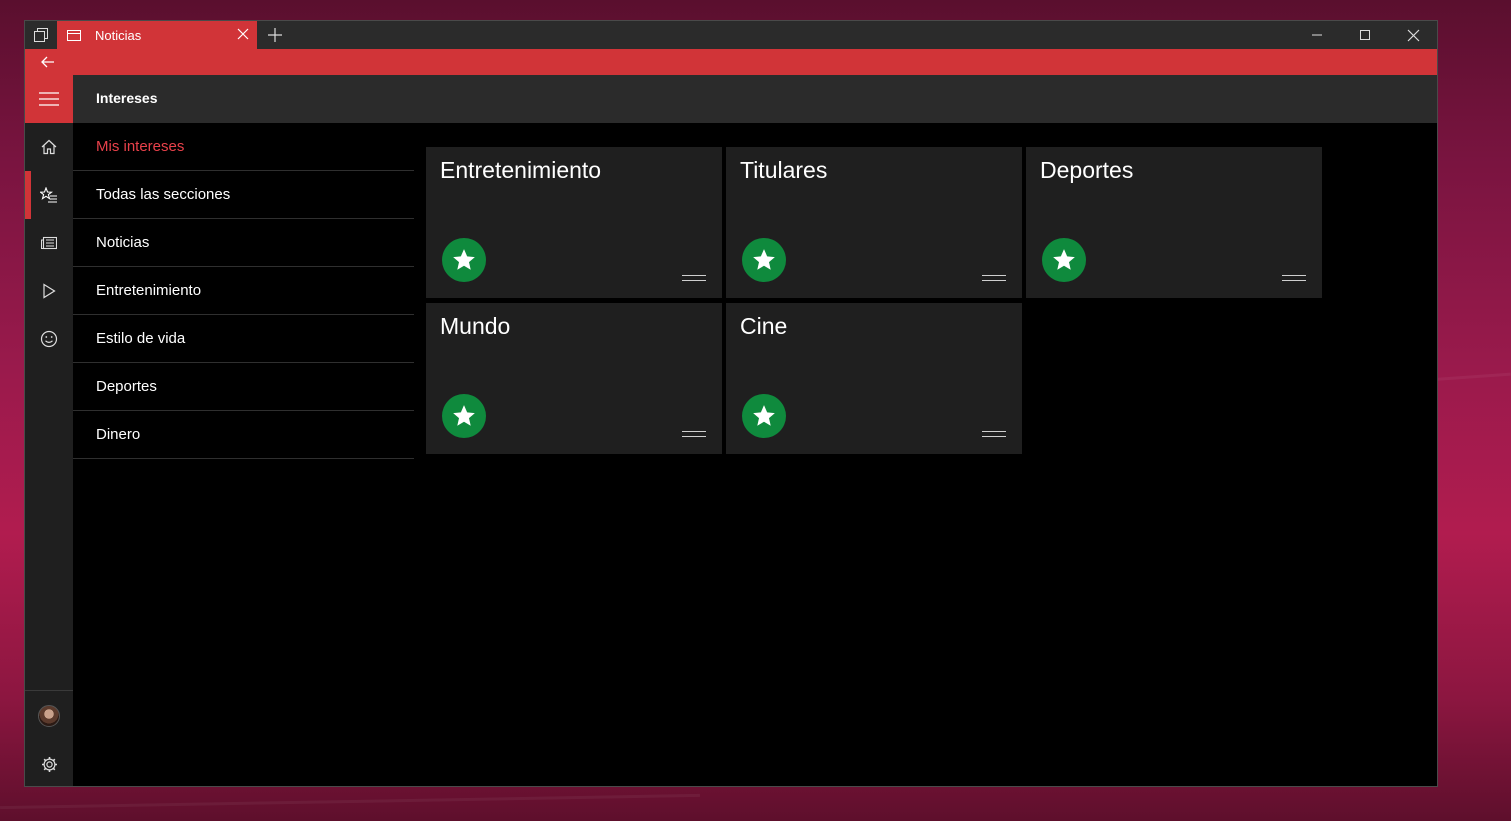 This screenshot has height=821, width=1511. I want to click on settings-icon, so click(49, 764).